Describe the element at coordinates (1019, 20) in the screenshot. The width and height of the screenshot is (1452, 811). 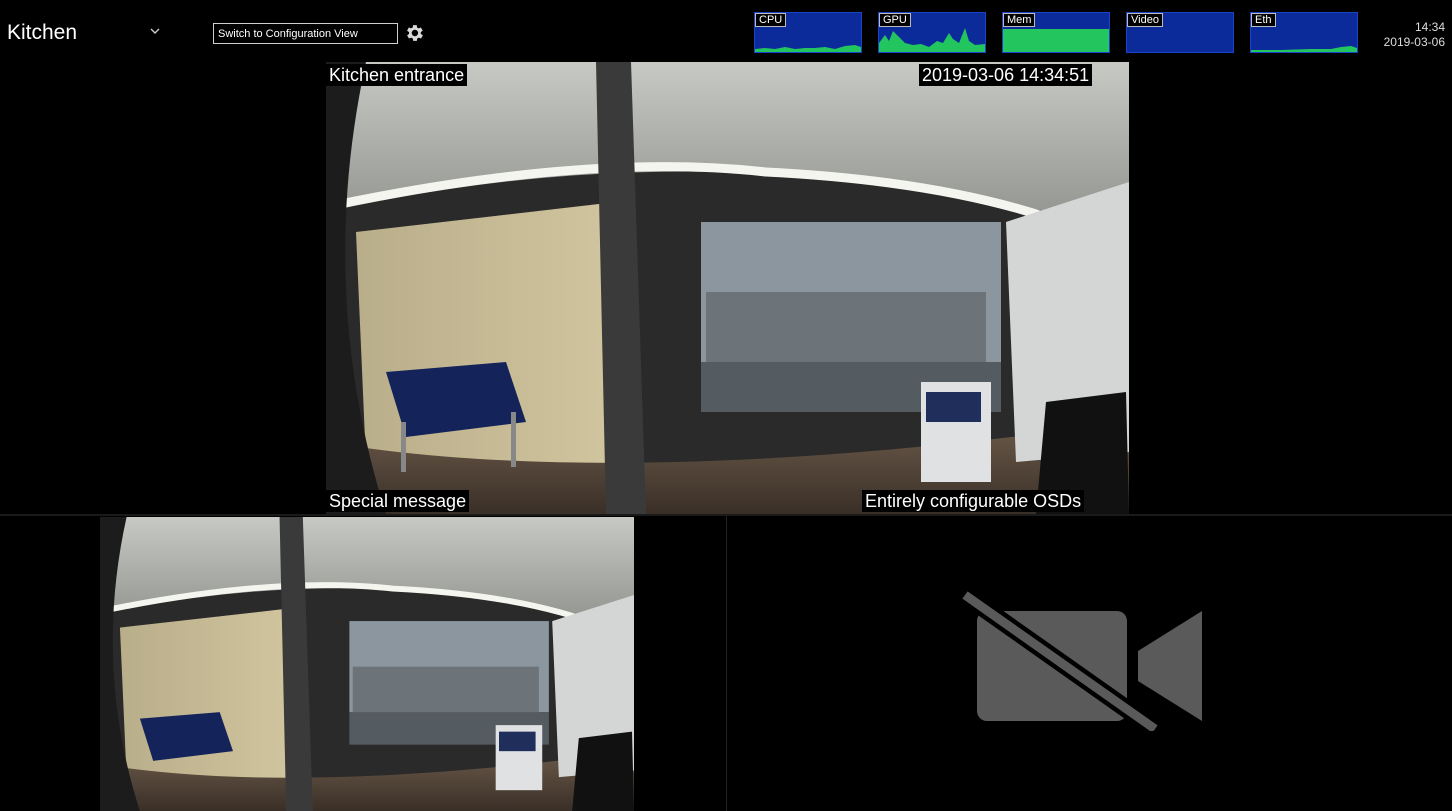
I see `mem-meter-label: Mem` at that location.